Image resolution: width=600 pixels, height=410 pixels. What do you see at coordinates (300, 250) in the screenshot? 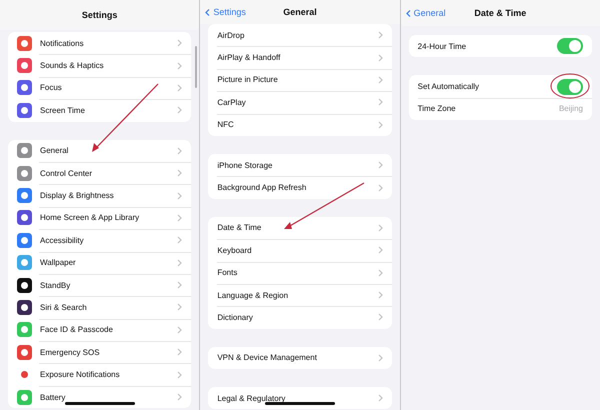
I see `settings-row: Keyboard` at bounding box center [300, 250].